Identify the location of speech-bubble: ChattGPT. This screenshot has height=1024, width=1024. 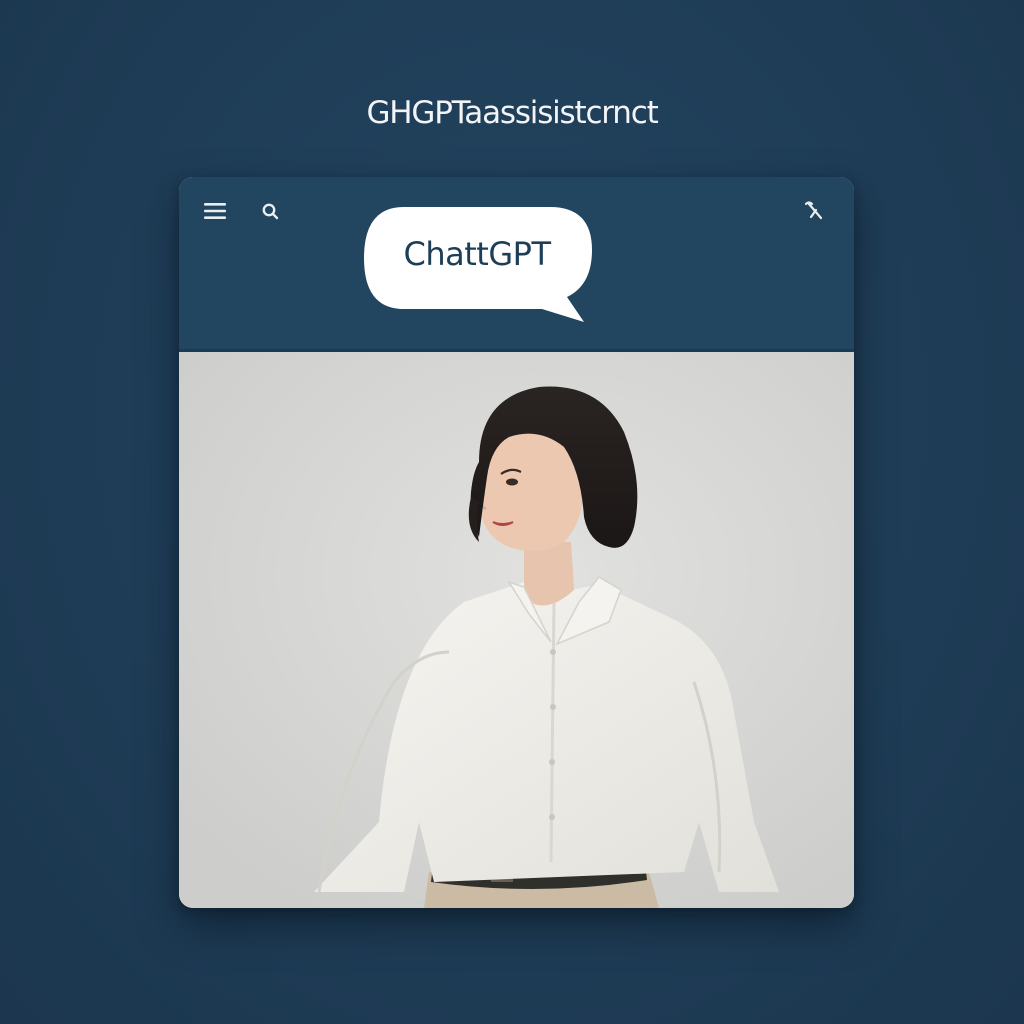
(478, 263).